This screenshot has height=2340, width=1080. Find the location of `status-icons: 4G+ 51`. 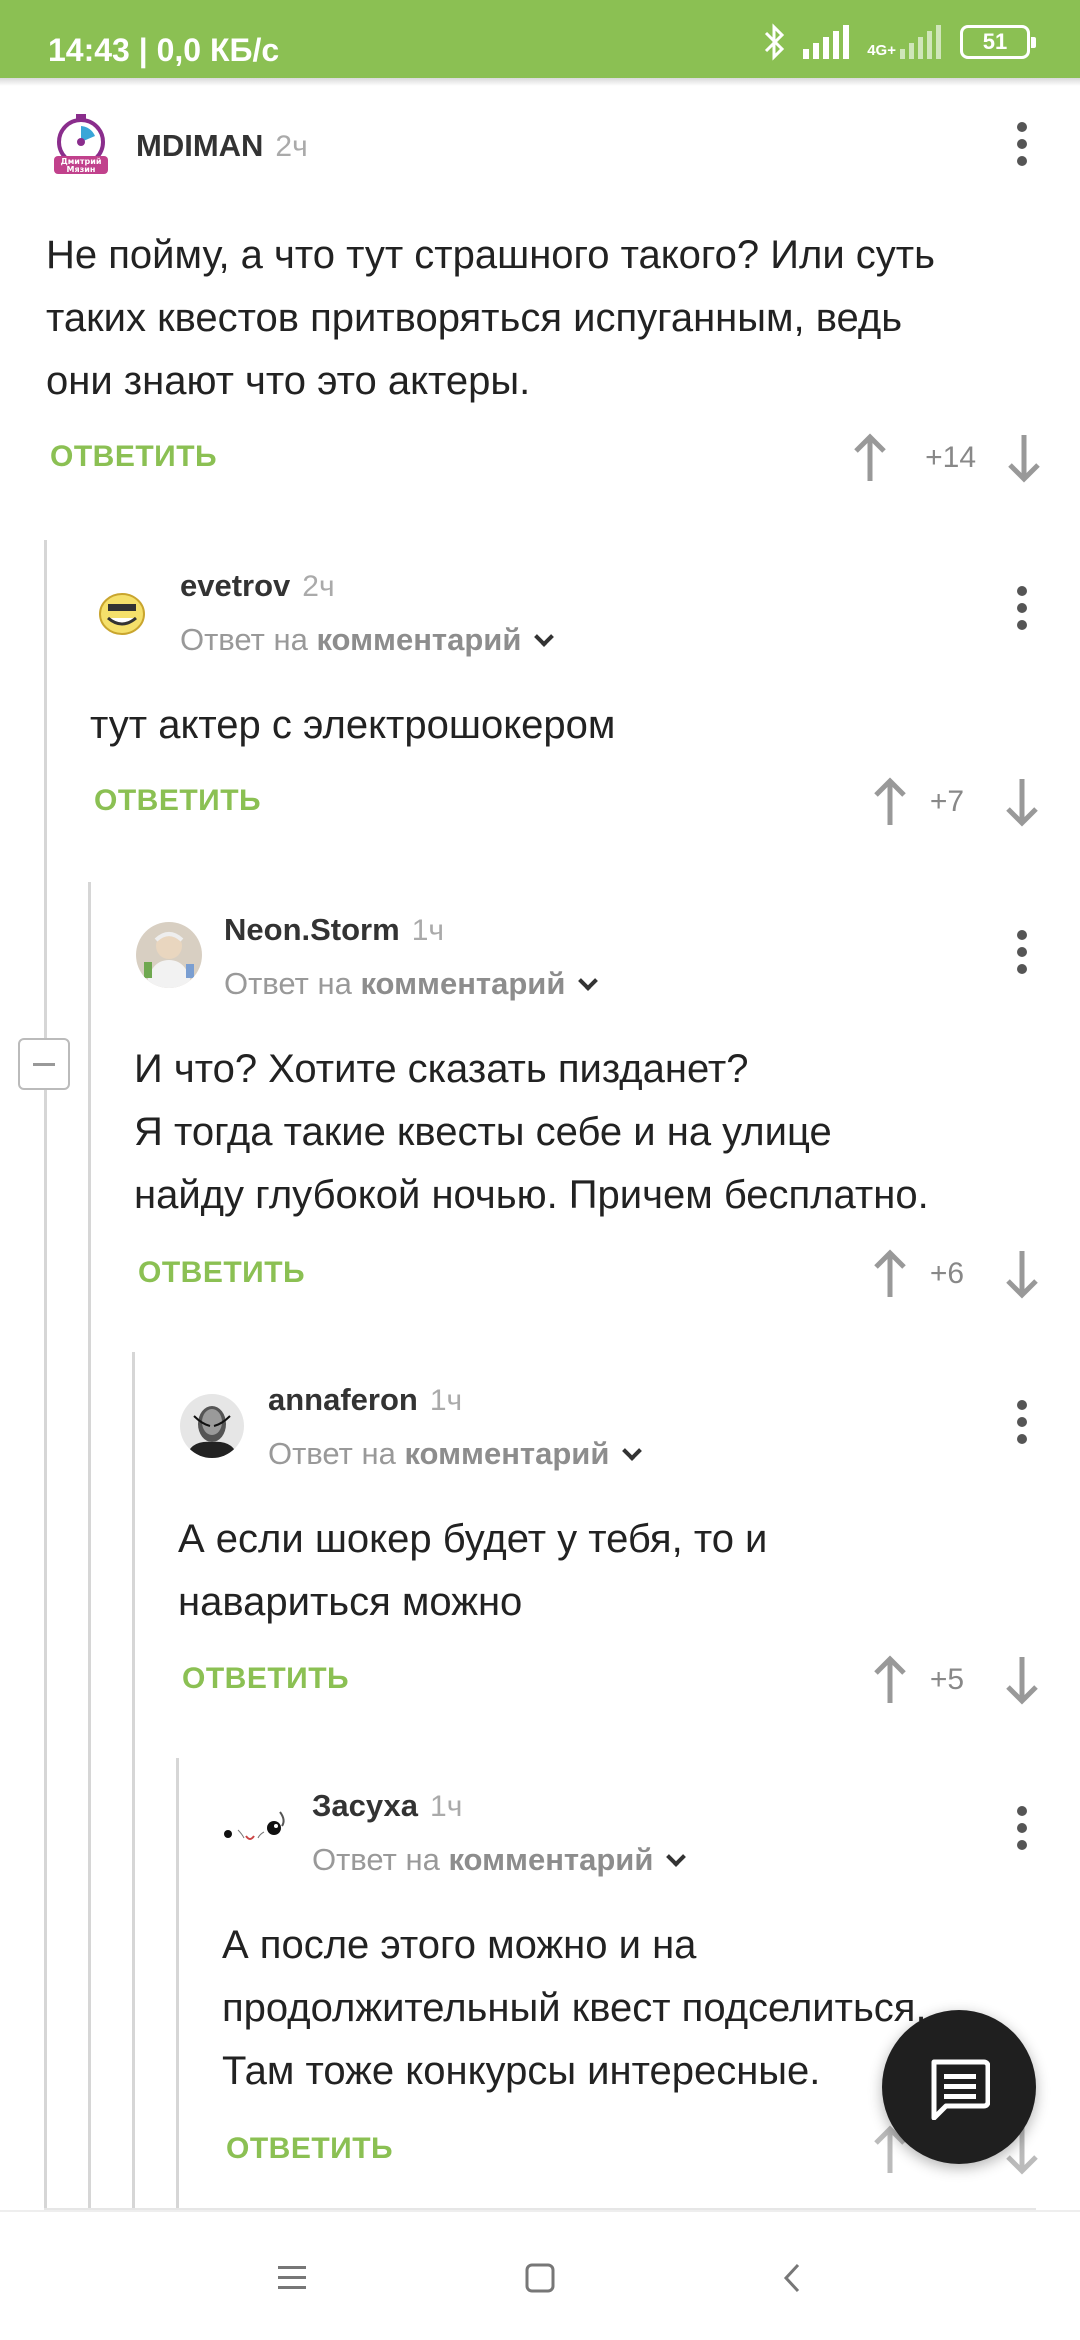

status-icons: 4G+ 51 is located at coordinates (899, 42).